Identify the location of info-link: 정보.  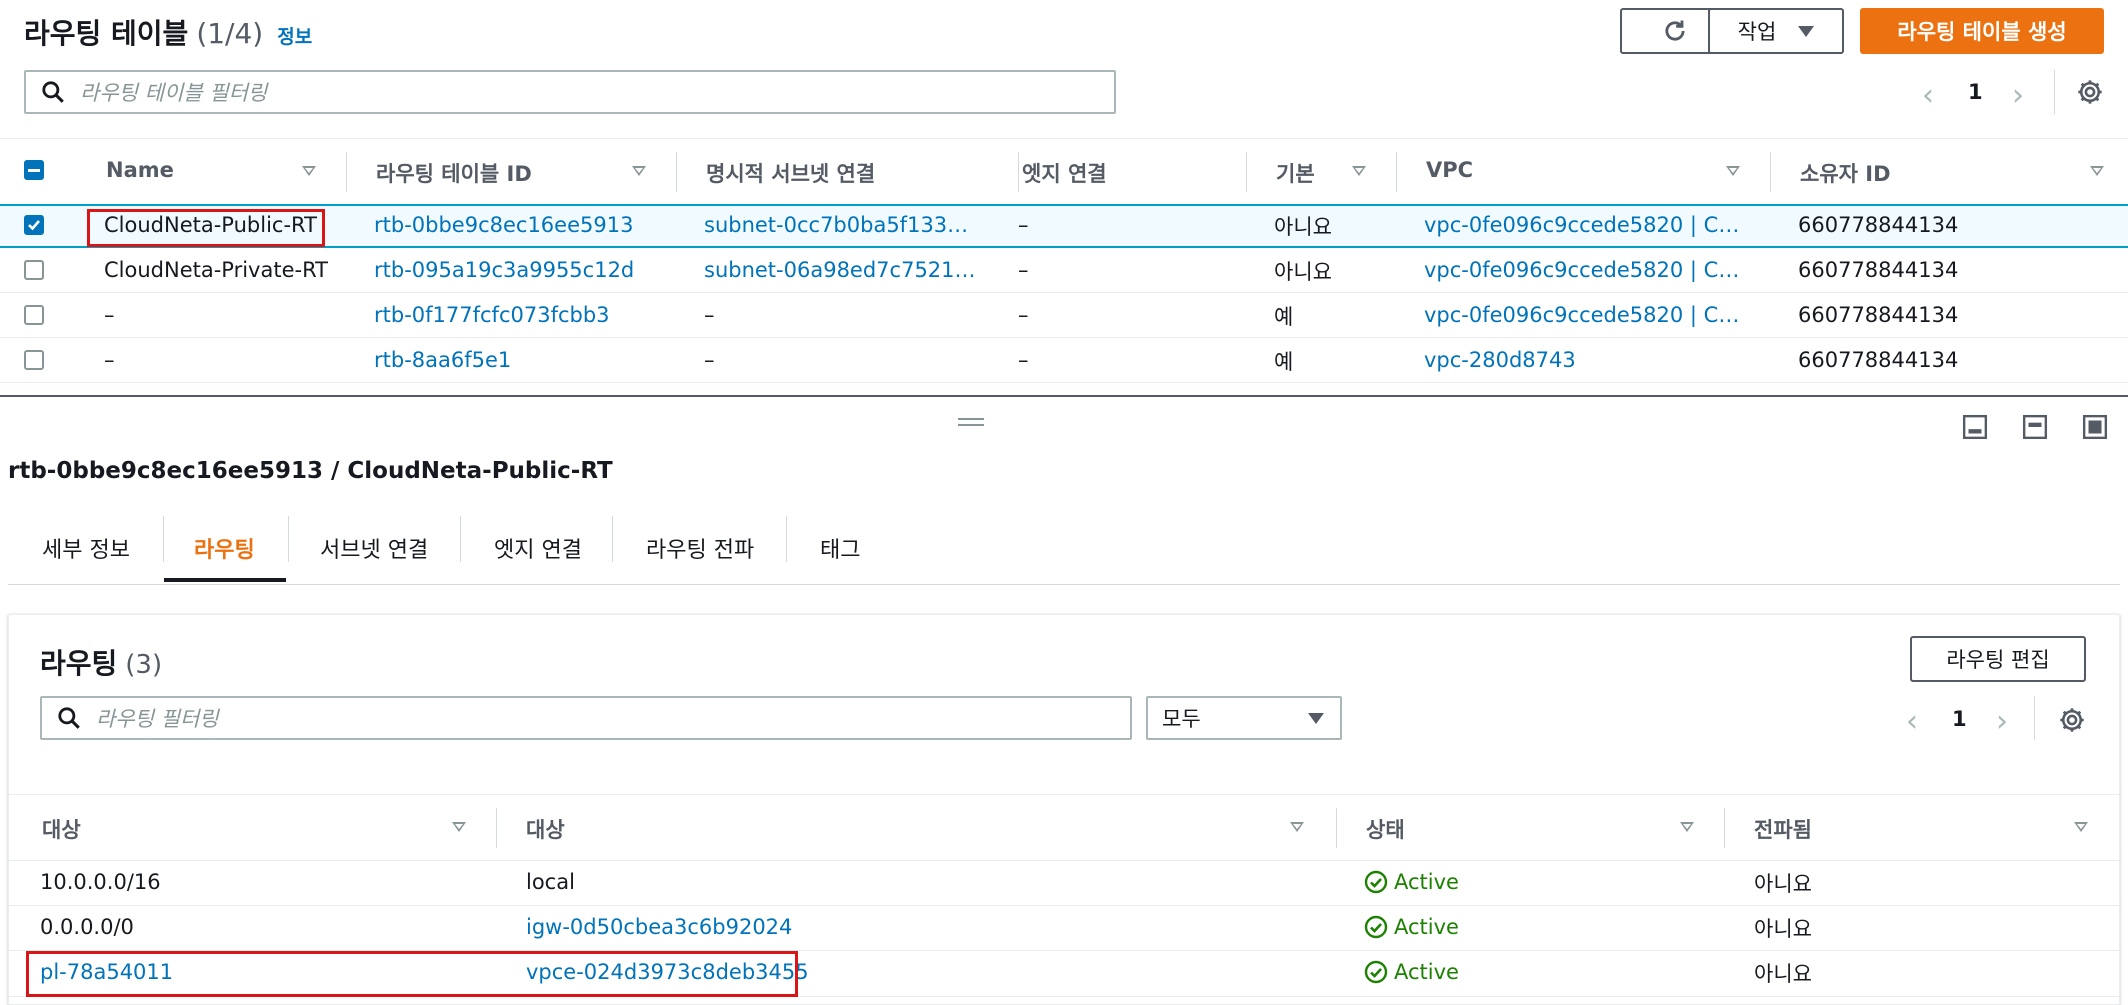
(294, 35).